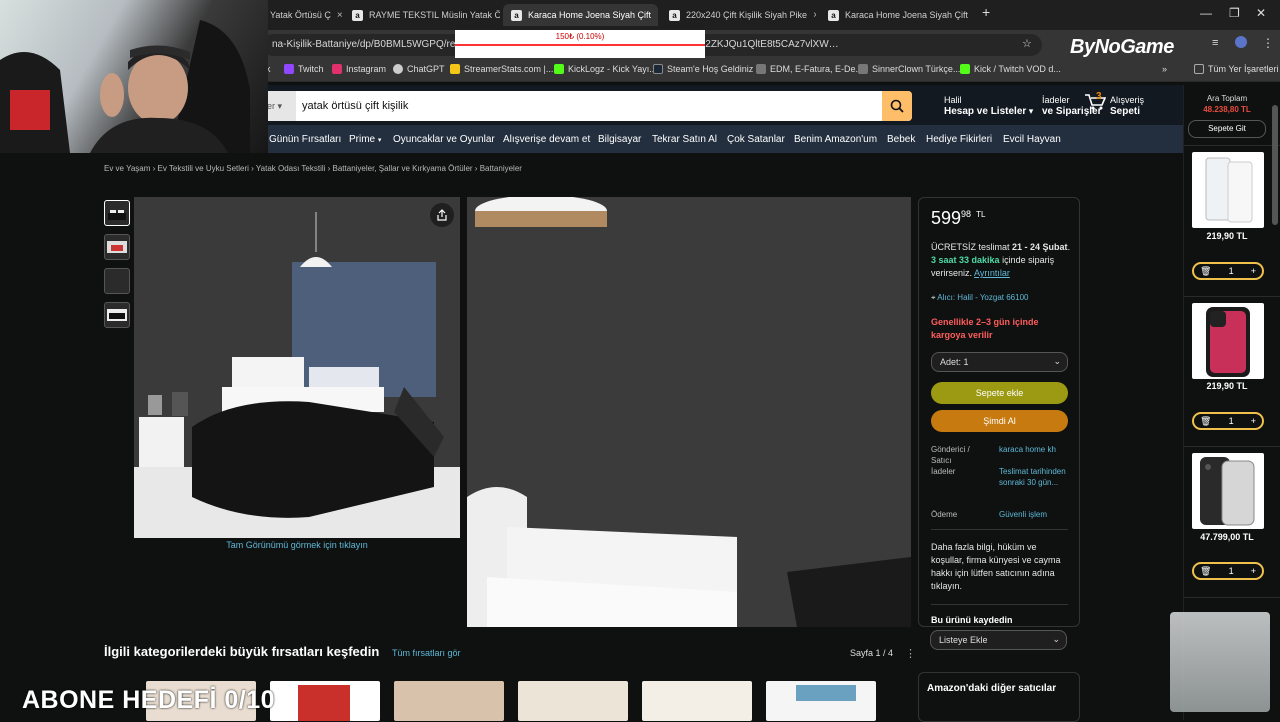  What do you see at coordinates (959, 139) in the screenshot?
I see `nav-gift-ideas: Hediye Fikirleri` at bounding box center [959, 139].